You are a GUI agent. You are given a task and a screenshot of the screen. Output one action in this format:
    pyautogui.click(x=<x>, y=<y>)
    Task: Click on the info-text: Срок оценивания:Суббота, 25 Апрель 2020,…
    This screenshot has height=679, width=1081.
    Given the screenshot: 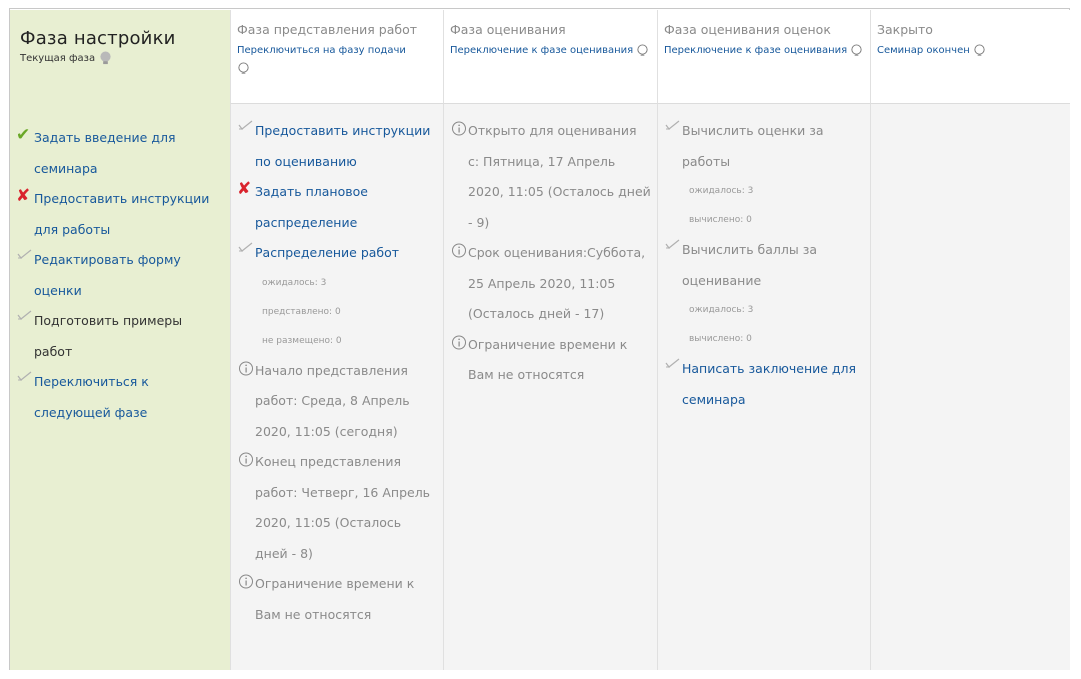 What is the action you would take?
    pyautogui.click(x=557, y=283)
    